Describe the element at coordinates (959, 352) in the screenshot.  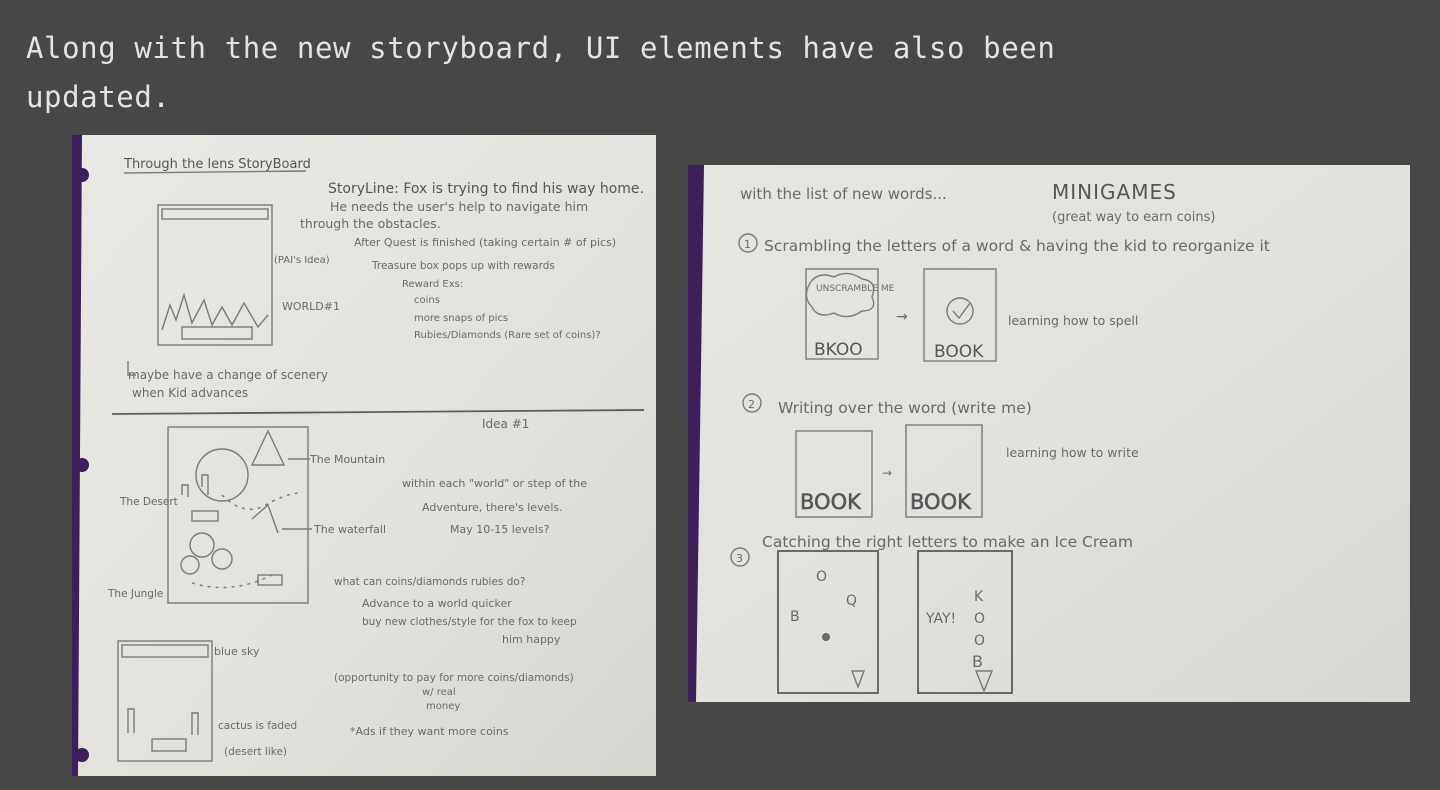
I see `book-word-1: BOOK` at that location.